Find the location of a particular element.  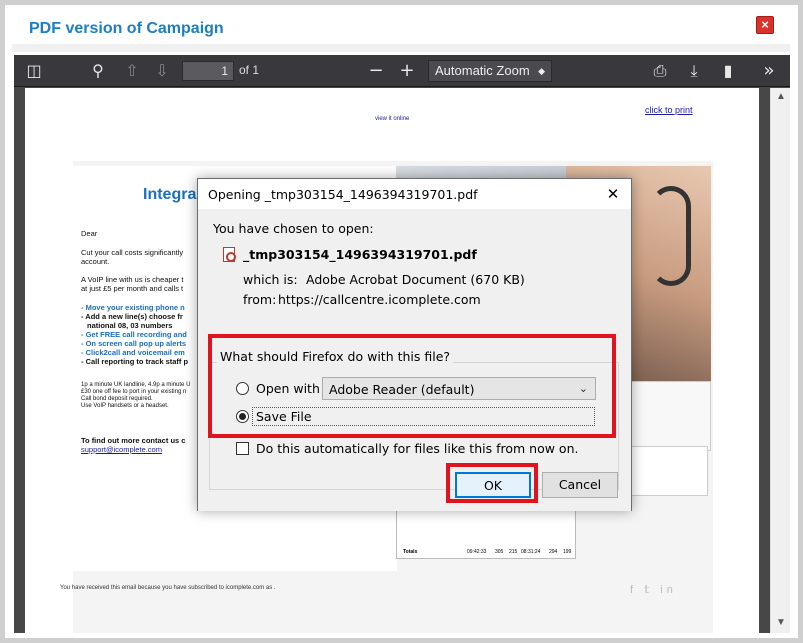

page-number-input: 1 is located at coordinates (208, 71).